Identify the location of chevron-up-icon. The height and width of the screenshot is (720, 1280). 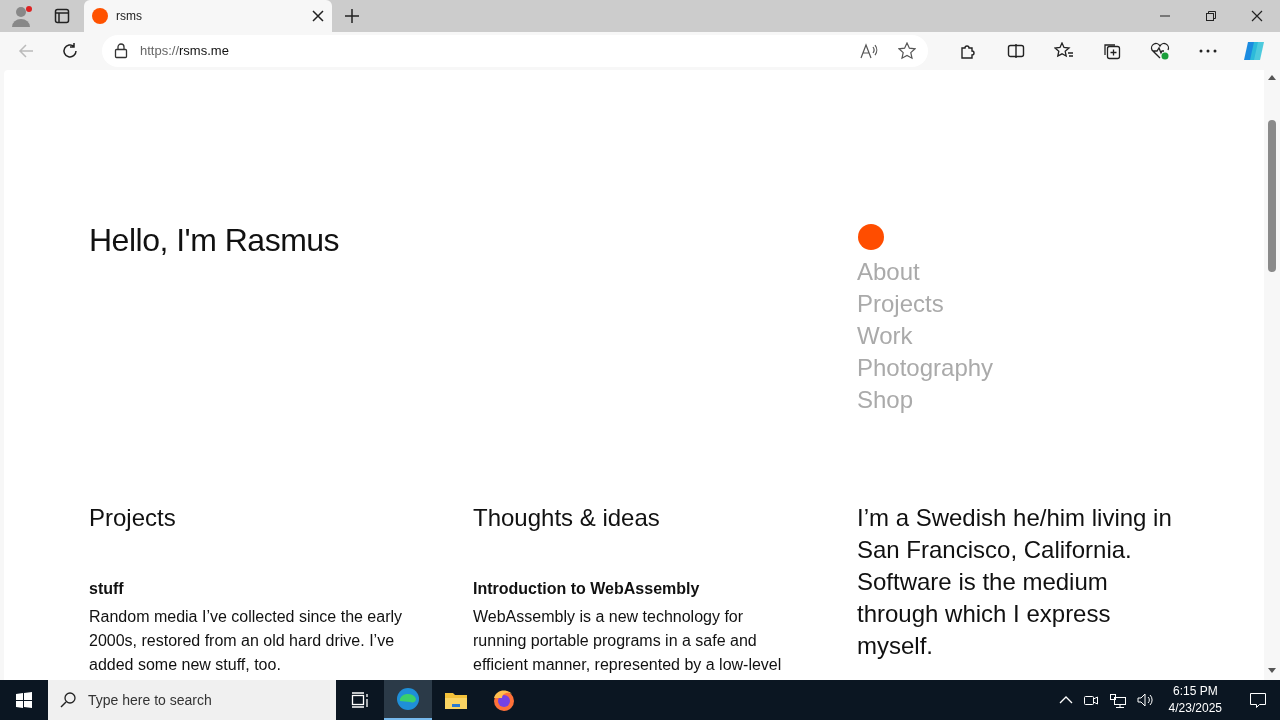
(1065, 700).